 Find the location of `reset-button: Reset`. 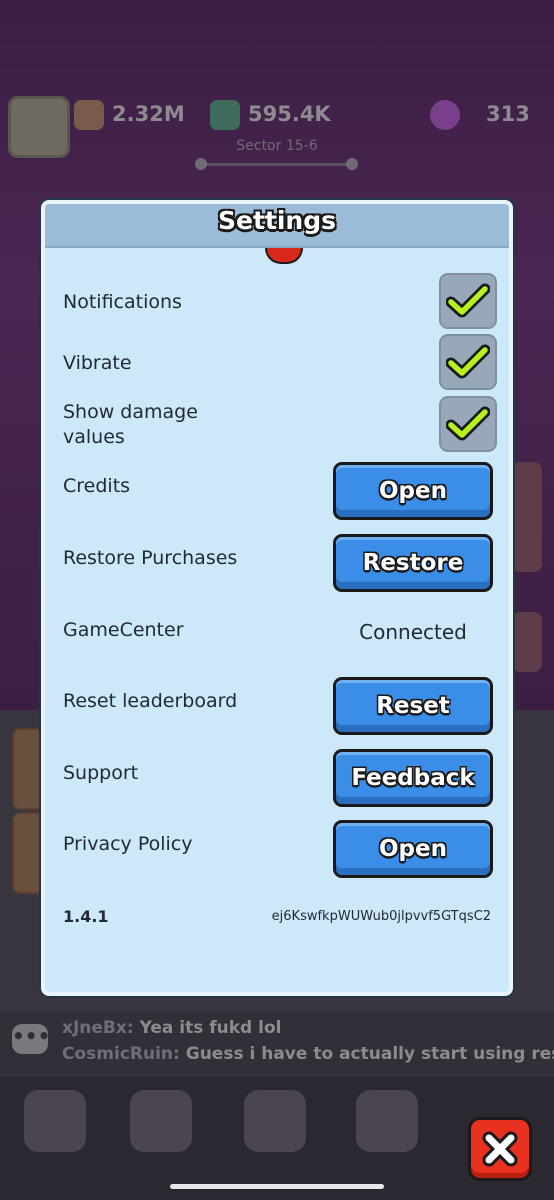

reset-button: Reset is located at coordinates (413, 706).